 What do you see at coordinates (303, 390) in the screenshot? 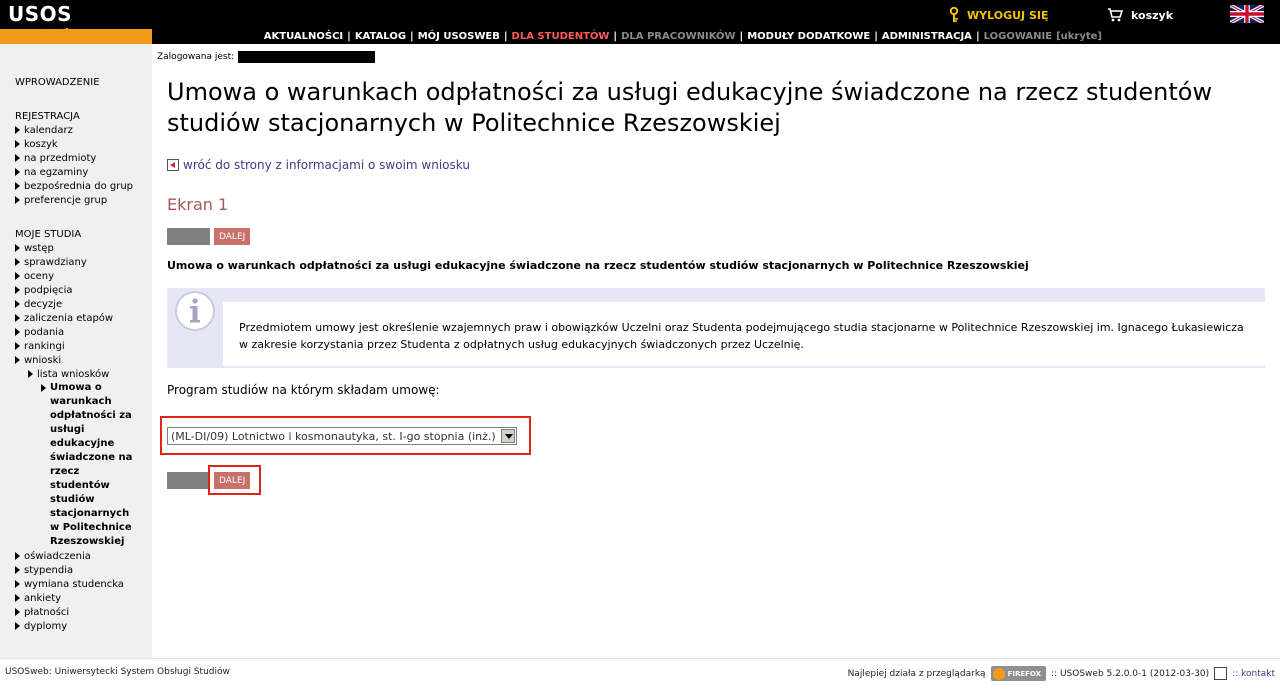
I see `program-label: Program studiów na którym składam umowę:` at bounding box center [303, 390].